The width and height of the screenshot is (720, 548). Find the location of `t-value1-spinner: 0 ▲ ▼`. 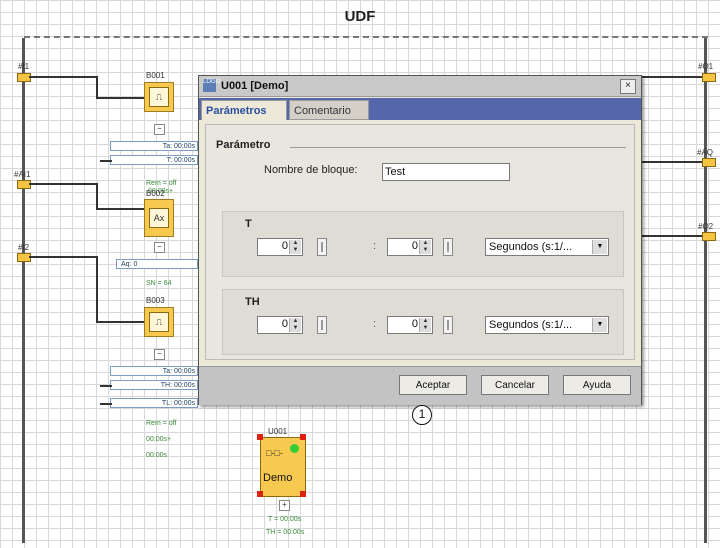

t-value1-spinner: 0 ▲ ▼ is located at coordinates (280, 247).